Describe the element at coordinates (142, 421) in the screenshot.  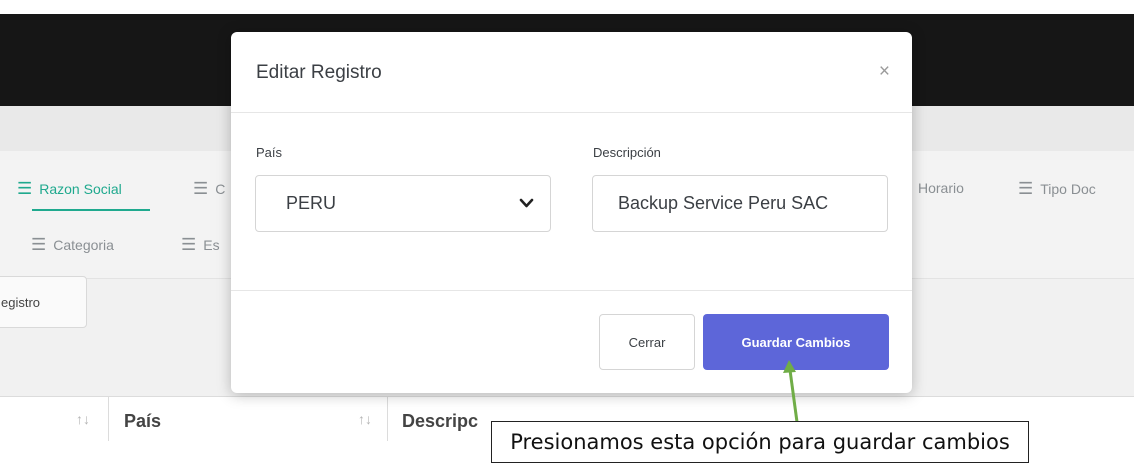
I see `column-header-pais: País` at that location.